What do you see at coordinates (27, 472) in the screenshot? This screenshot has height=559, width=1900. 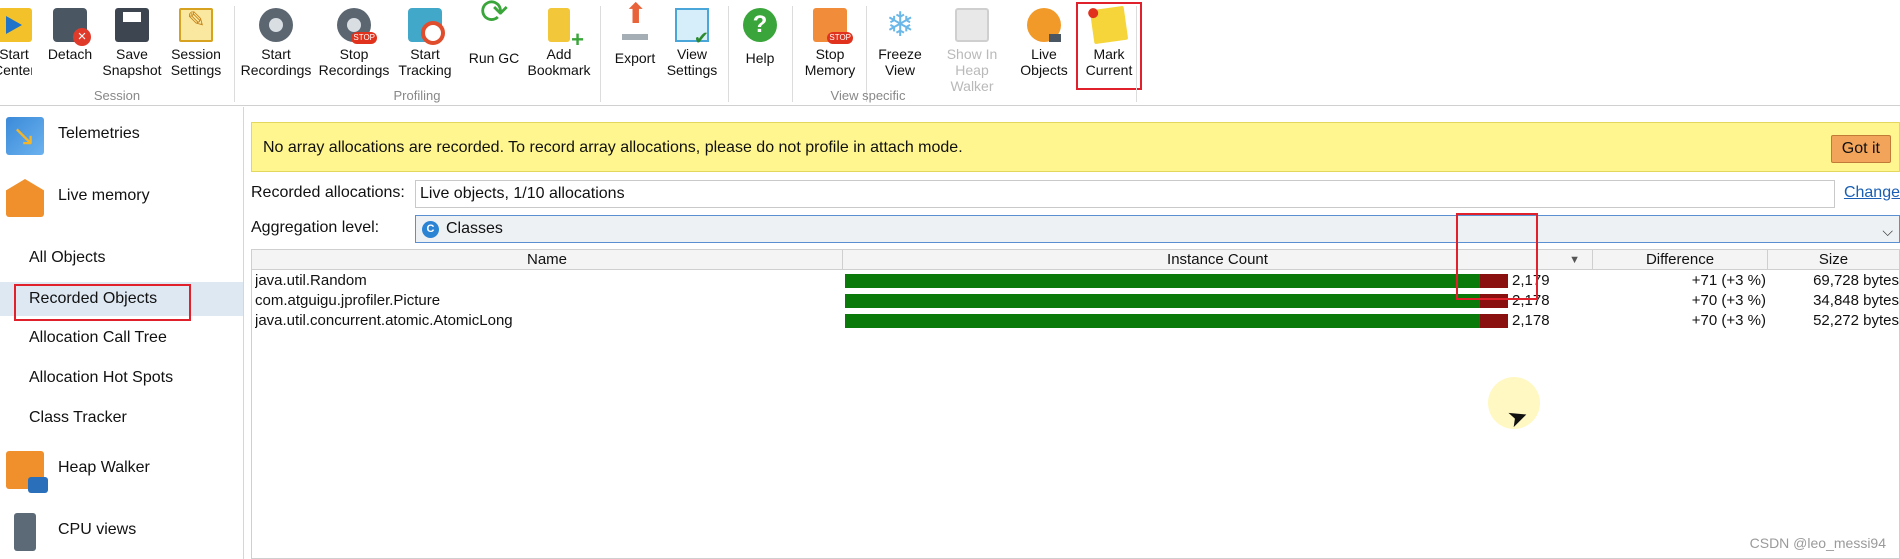 I see `heap-walker-icon` at bounding box center [27, 472].